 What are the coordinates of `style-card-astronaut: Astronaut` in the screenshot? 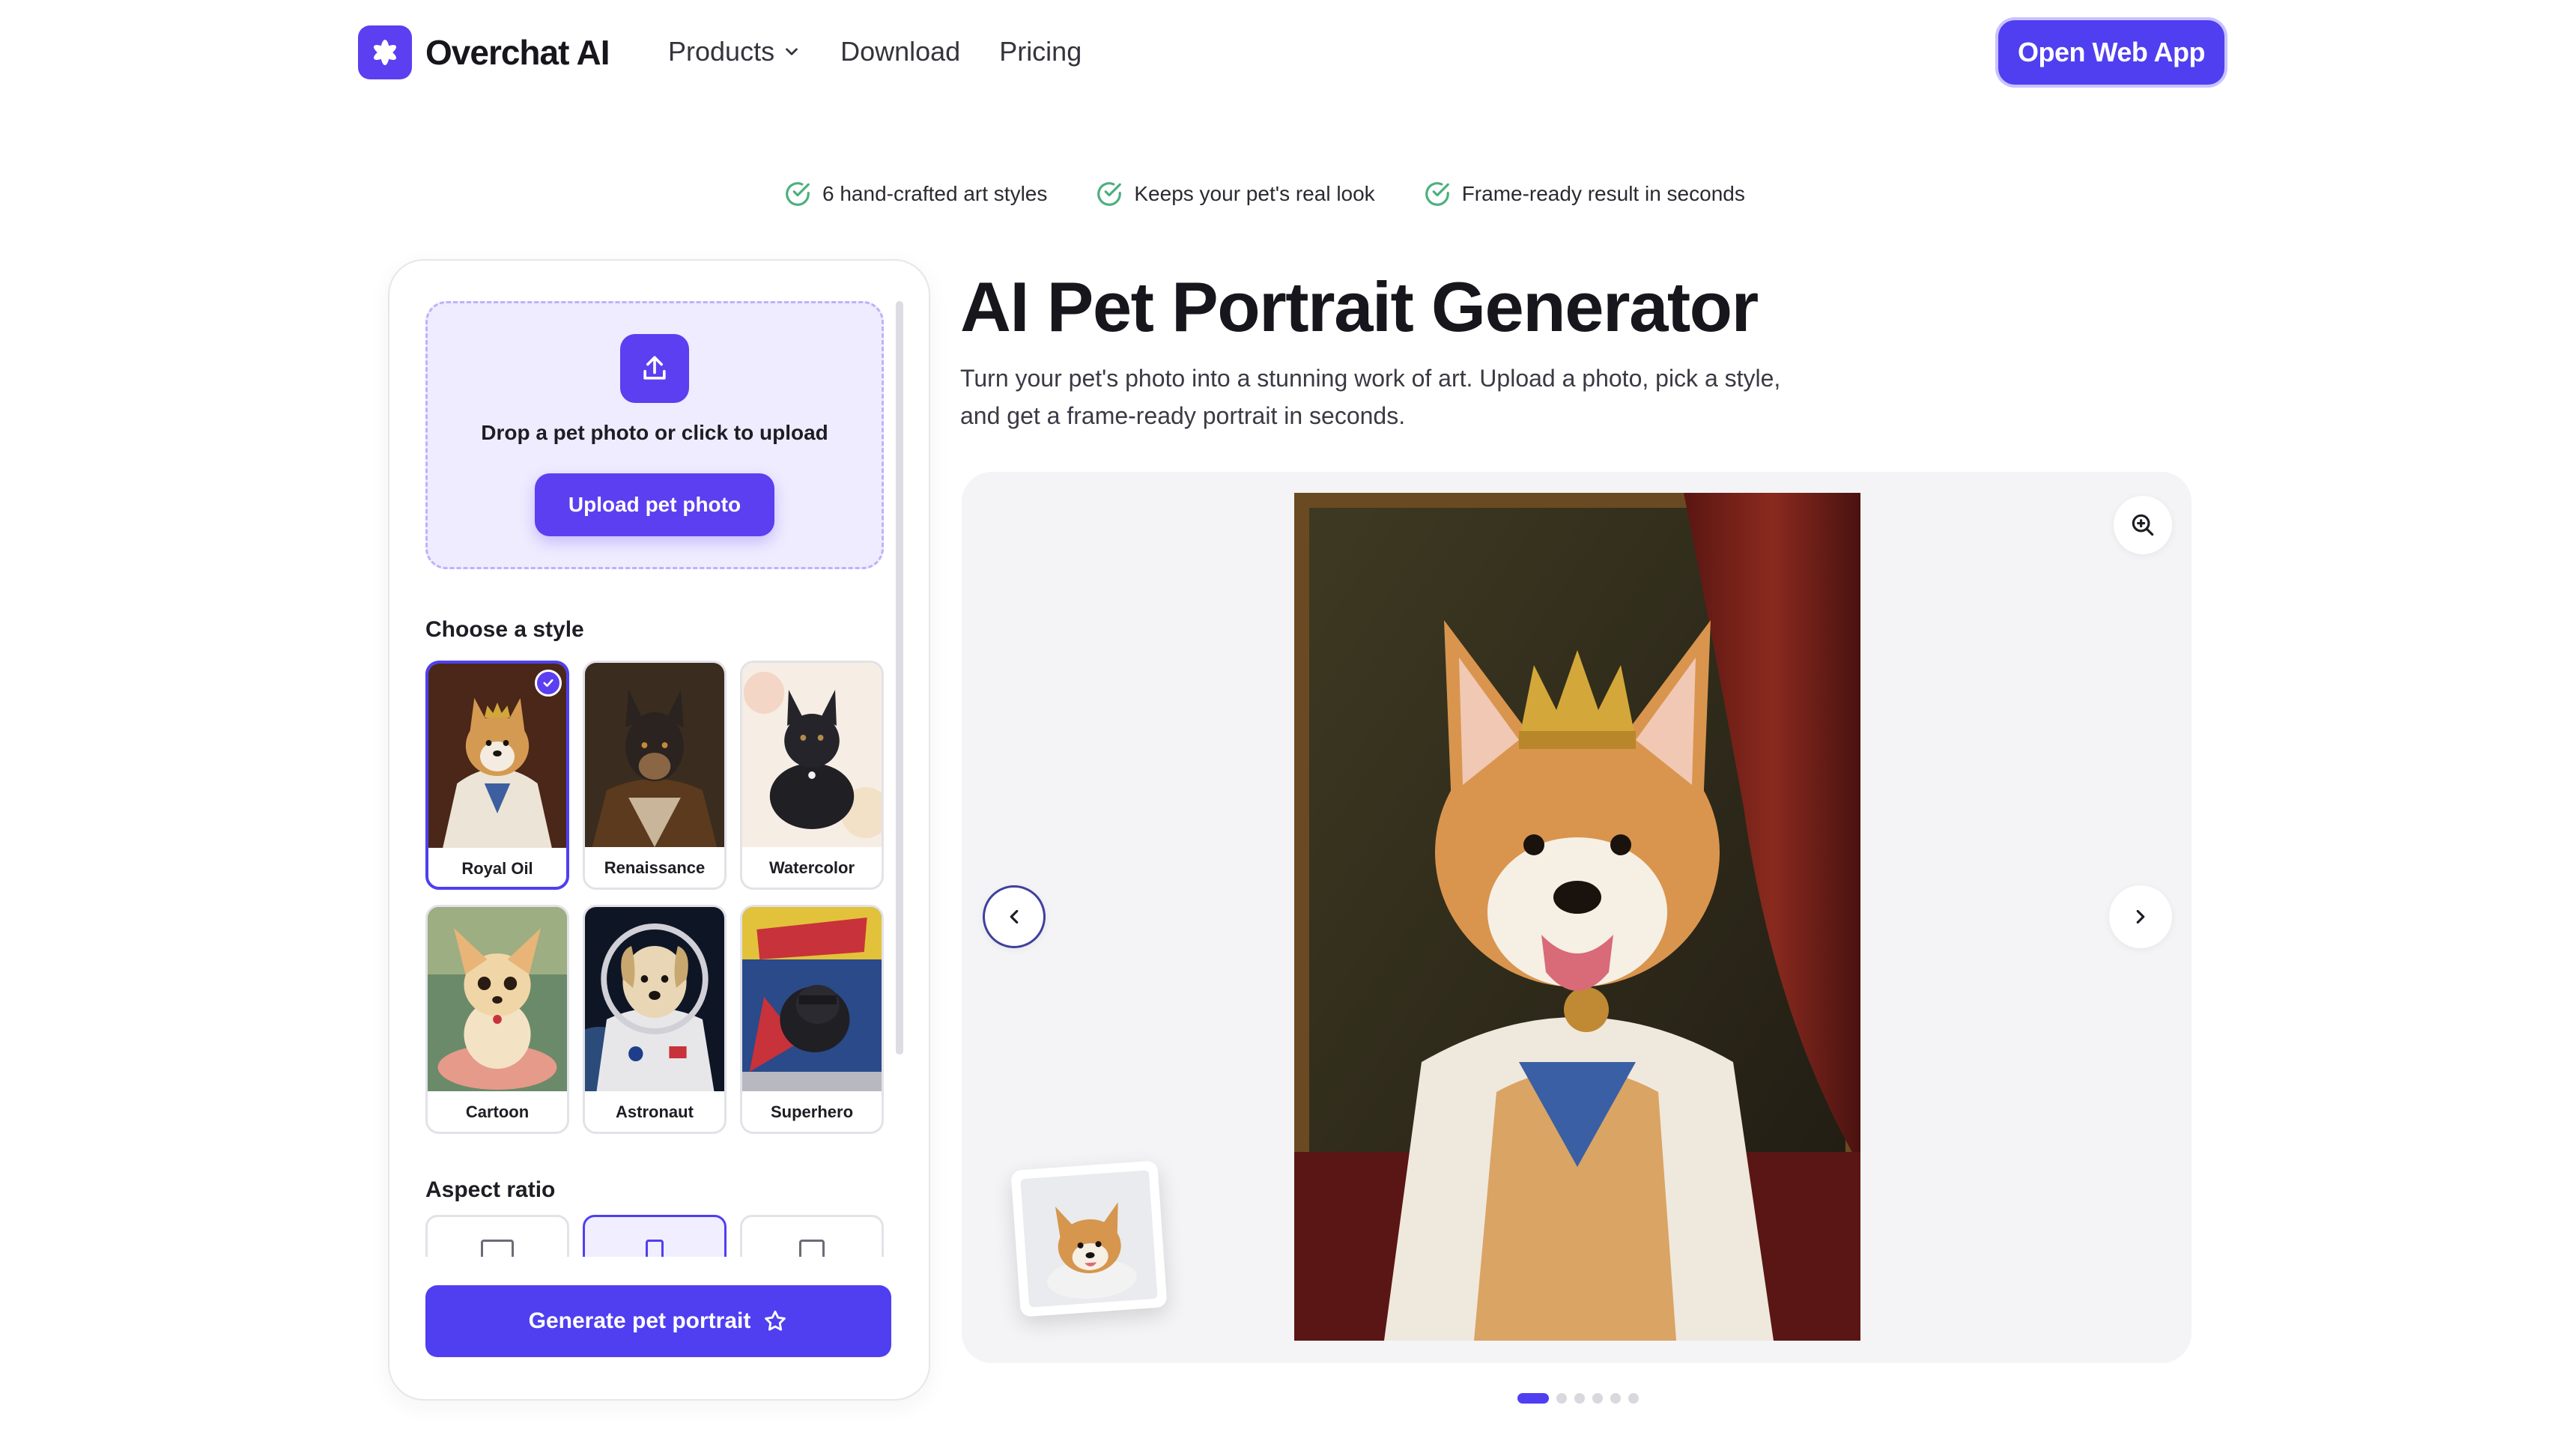 It's located at (655, 1019).